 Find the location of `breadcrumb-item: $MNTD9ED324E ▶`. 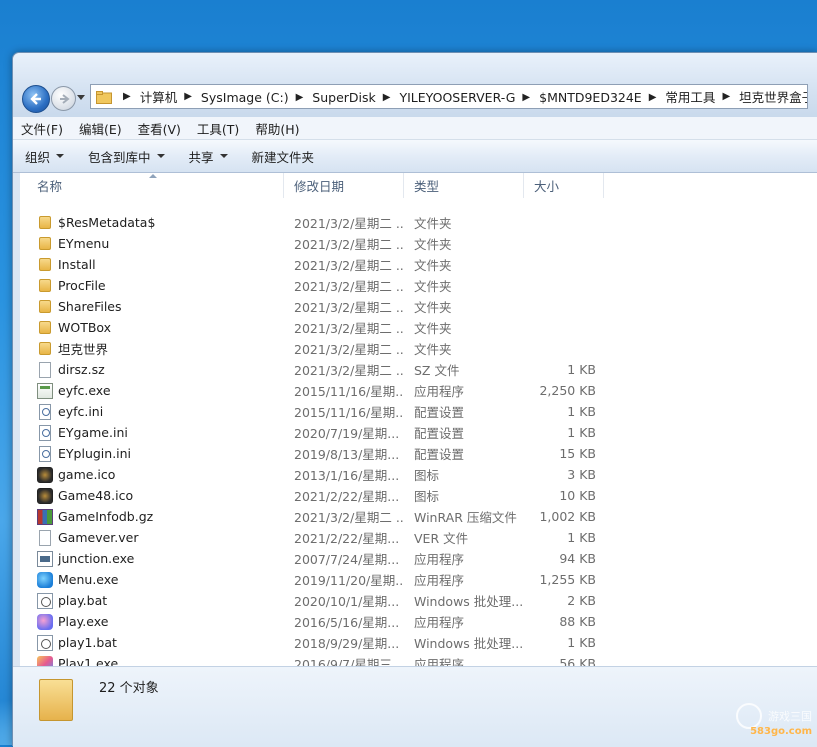

breadcrumb-item: $MNTD9ED324E ▶ is located at coordinates (602, 97).